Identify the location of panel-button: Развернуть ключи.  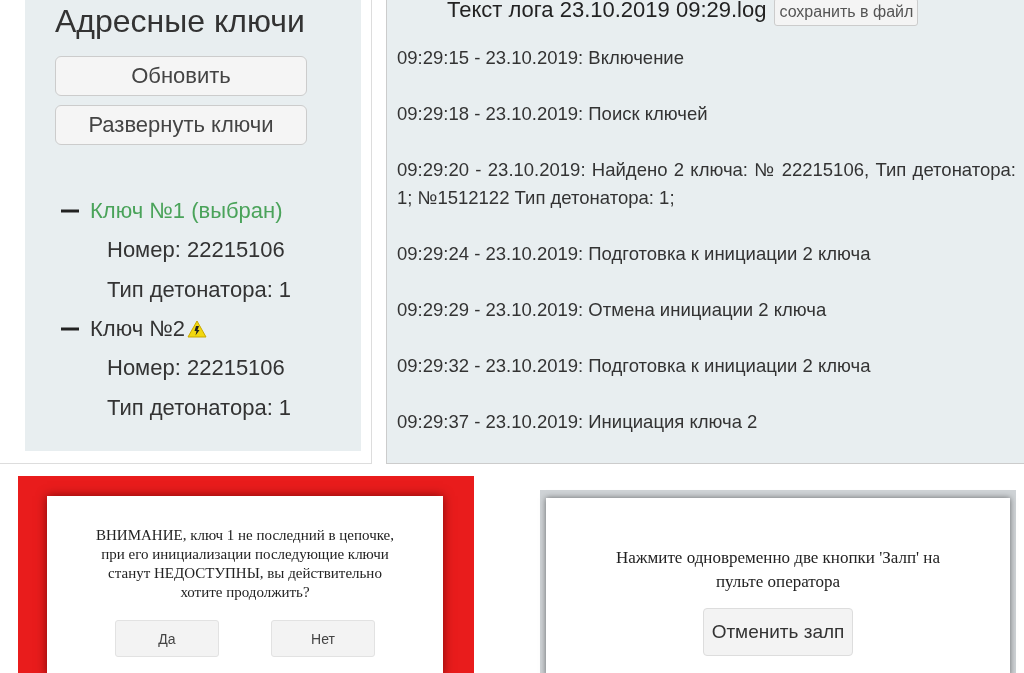
(181, 125).